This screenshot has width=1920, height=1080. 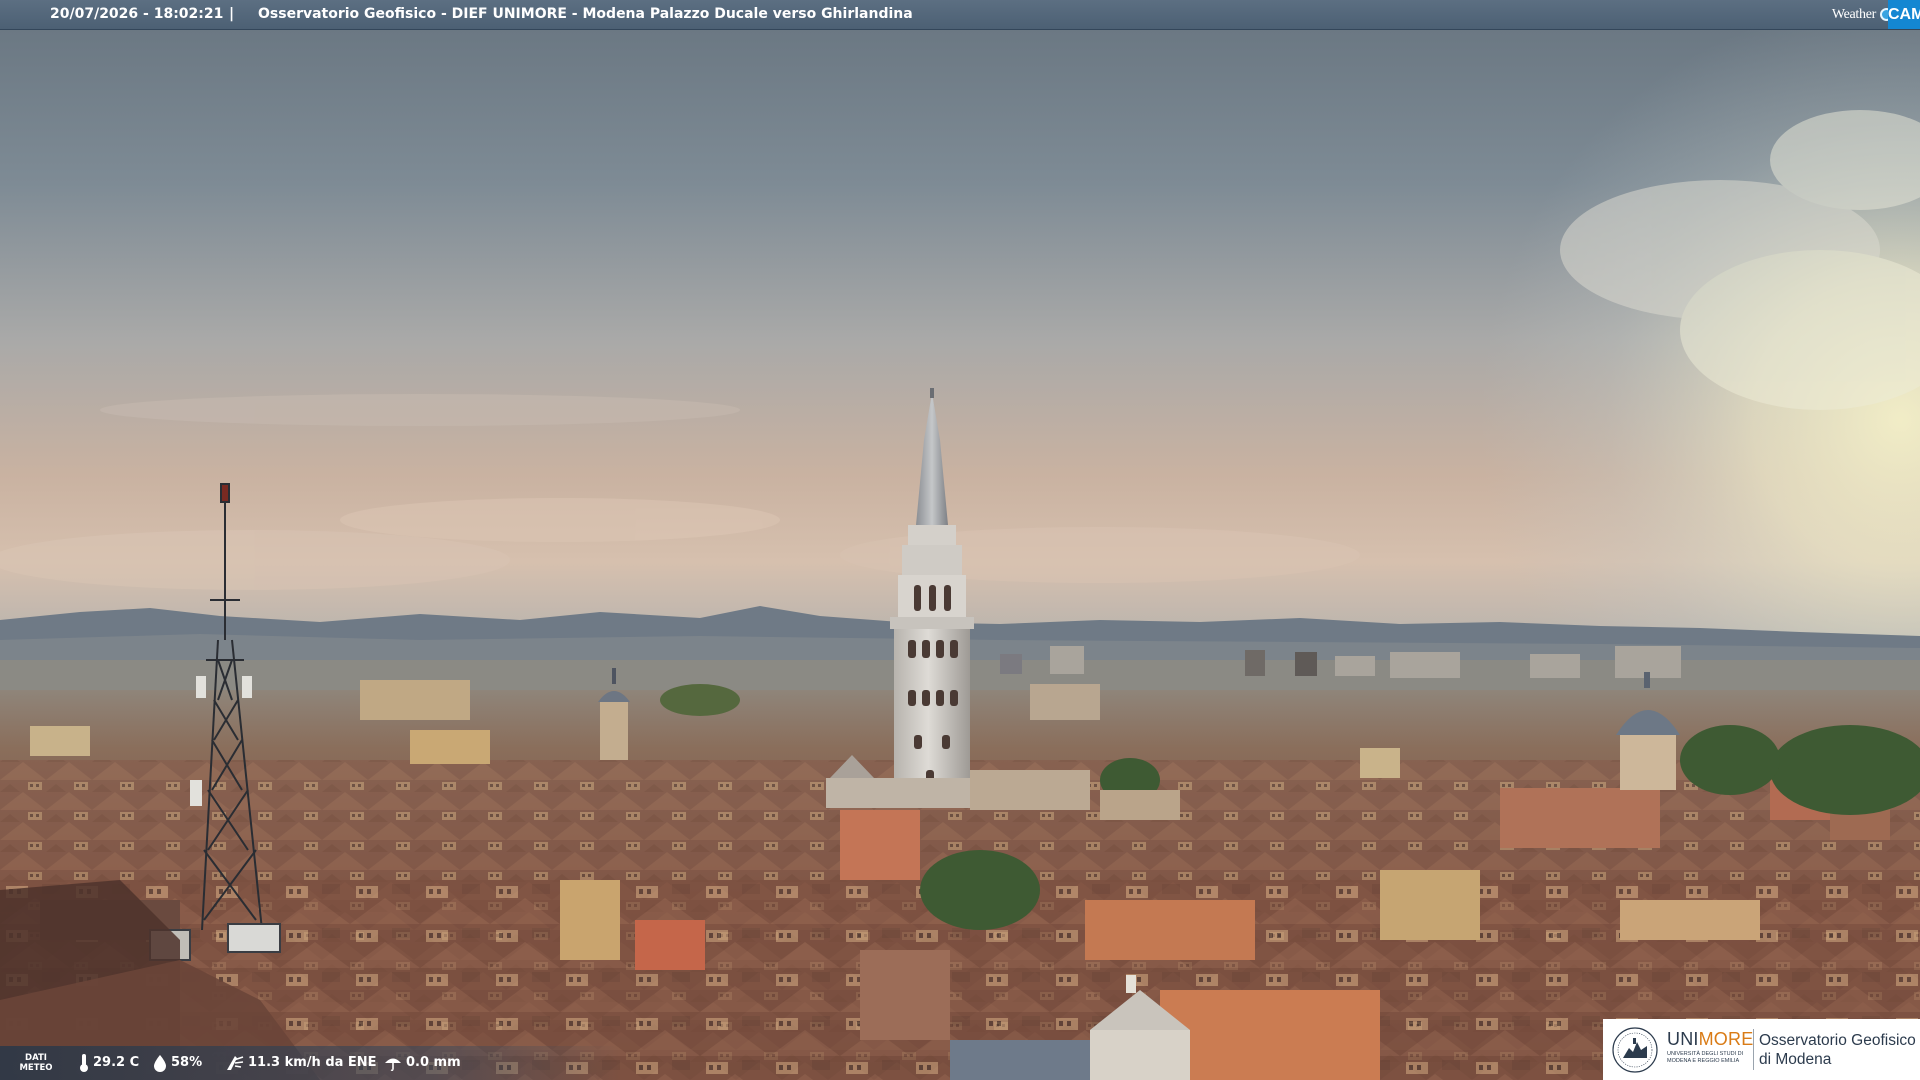 I want to click on humidity-reading: 58%, so click(x=177, y=1063).